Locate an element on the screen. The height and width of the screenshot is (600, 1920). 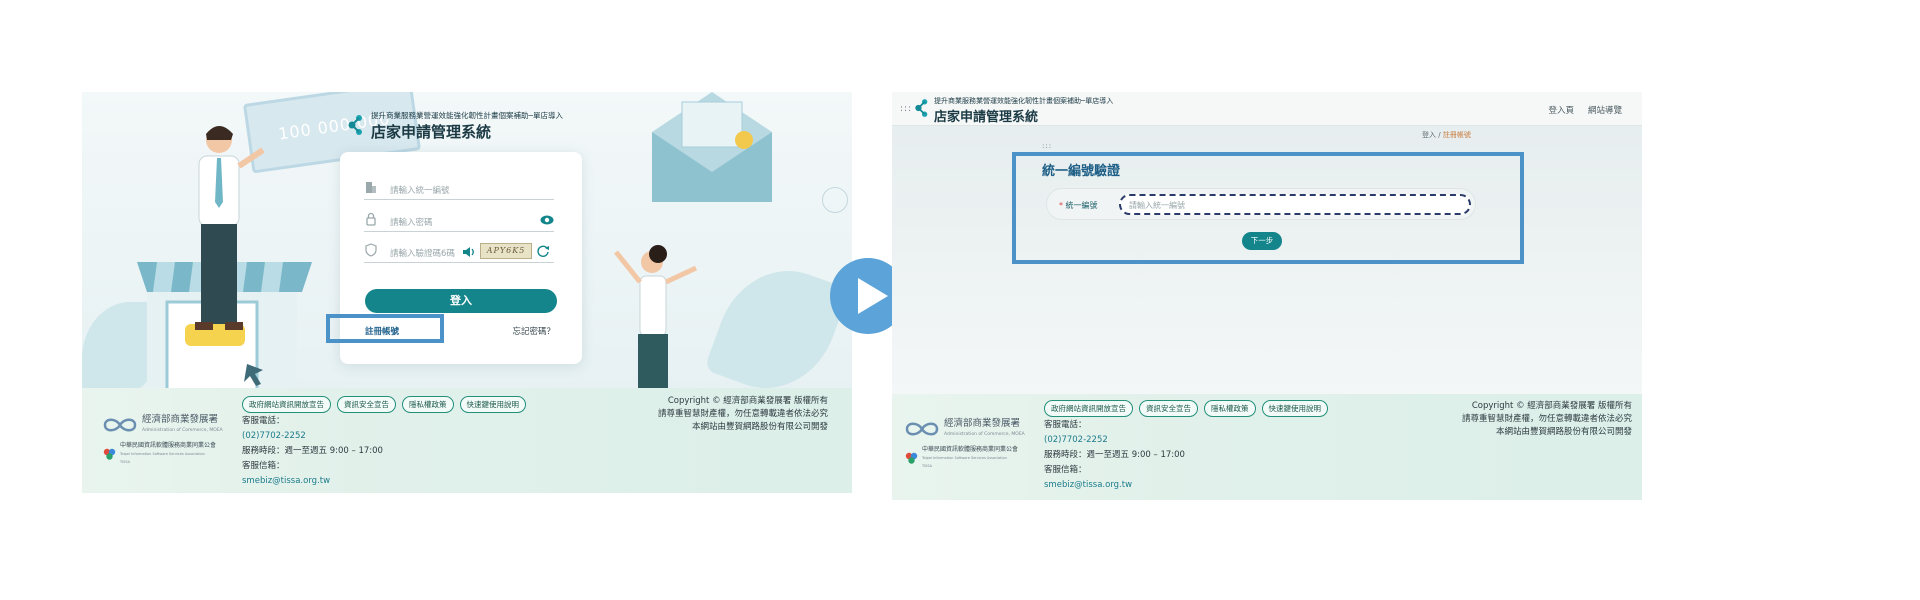
footer-links: 政府網站資訊開放宣告 資訊安全宣告 隱私權政策 快速鍵使用說明 is located at coordinates (384, 404).